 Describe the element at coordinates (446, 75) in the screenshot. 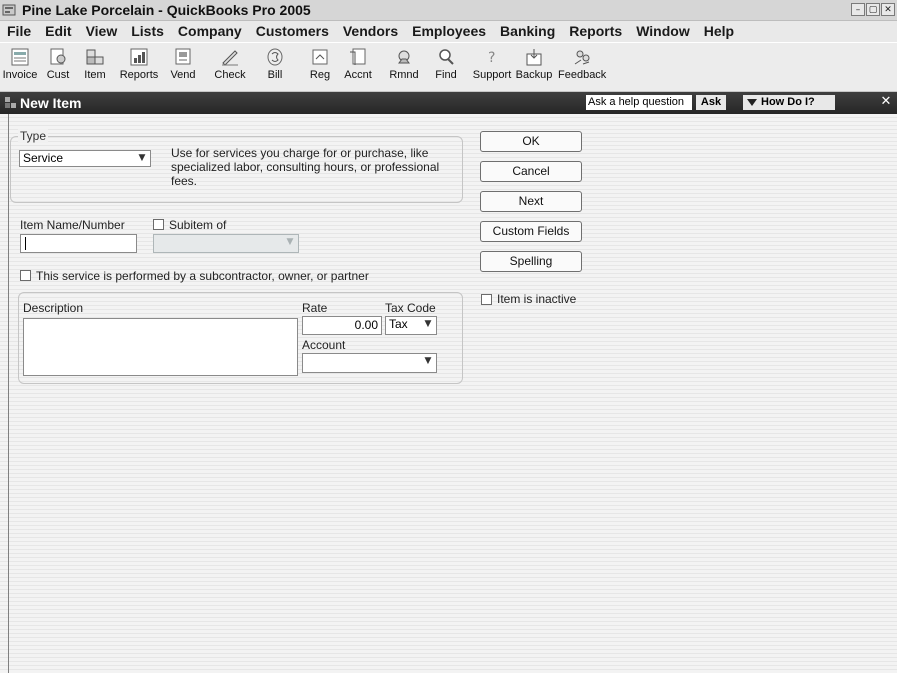

I see `toolbar-label: Find` at that location.